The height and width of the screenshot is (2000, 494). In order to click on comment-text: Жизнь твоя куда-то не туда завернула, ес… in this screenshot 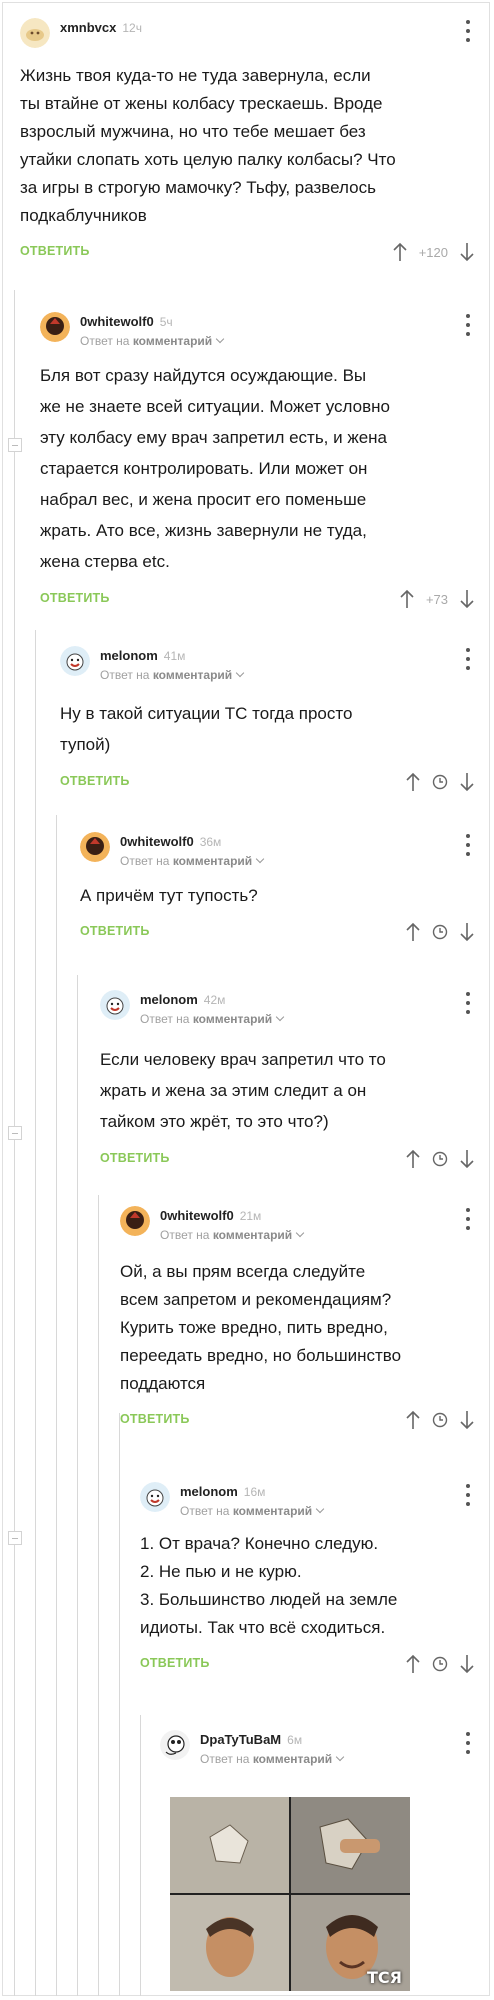, I will do `click(208, 145)`.